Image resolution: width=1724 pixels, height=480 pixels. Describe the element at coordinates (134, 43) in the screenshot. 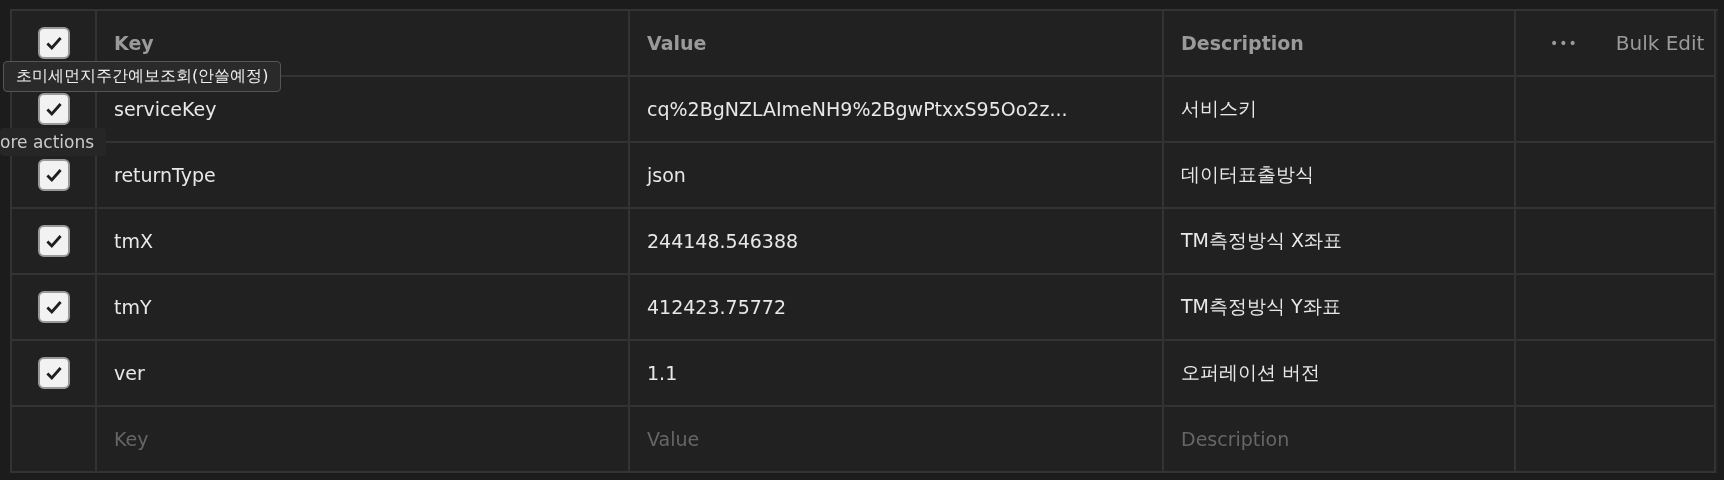

I see `column-header: Key` at that location.